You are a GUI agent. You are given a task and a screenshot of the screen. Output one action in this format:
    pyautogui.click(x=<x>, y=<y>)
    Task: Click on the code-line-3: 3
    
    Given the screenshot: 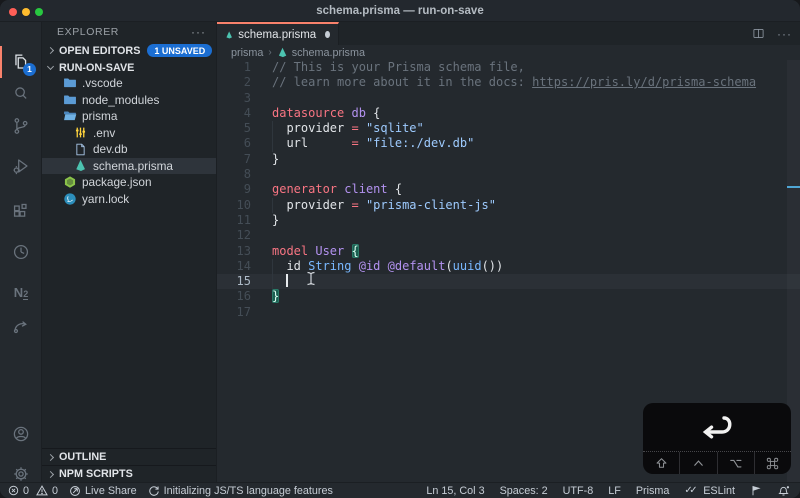 What is the action you would take?
    pyautogui.click(x=508, y=98)
    